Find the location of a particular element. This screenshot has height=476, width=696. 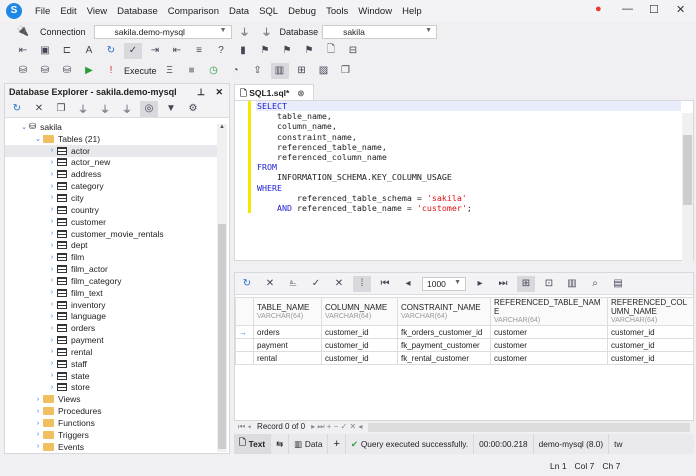

execute-button: Execute is located at coordinates (140, 71).